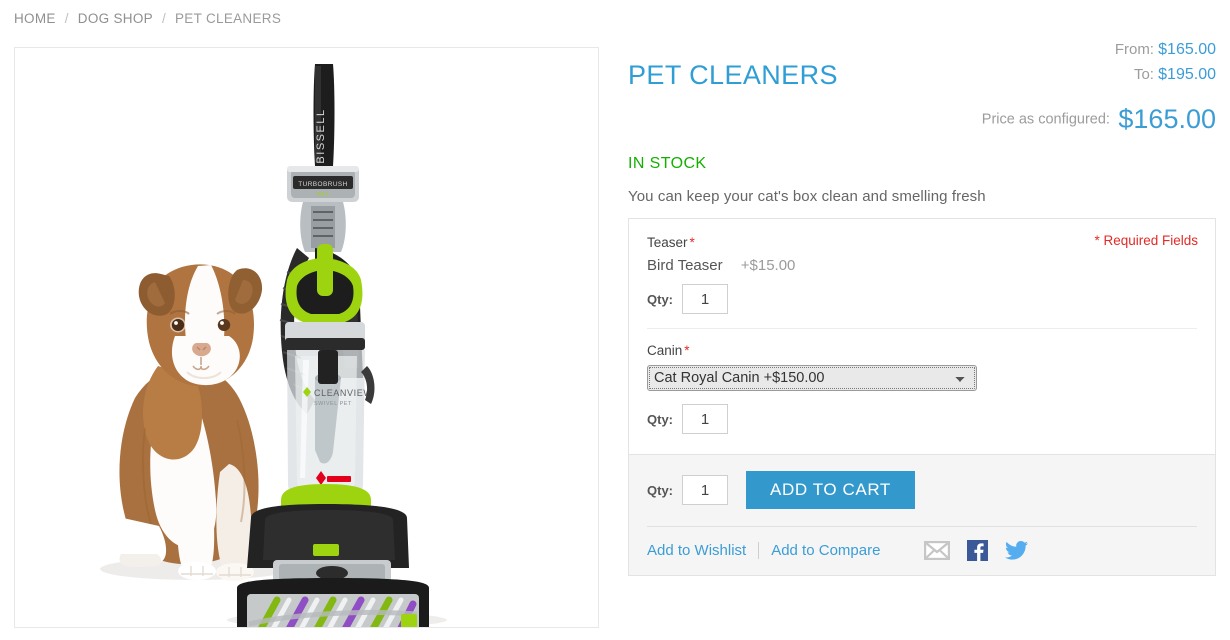 This screenshot has width=1230, height=640. Describe the element at coordinates (660, 299) in the screenshot. I see `teaser-qty-label: Qty:` at that location.